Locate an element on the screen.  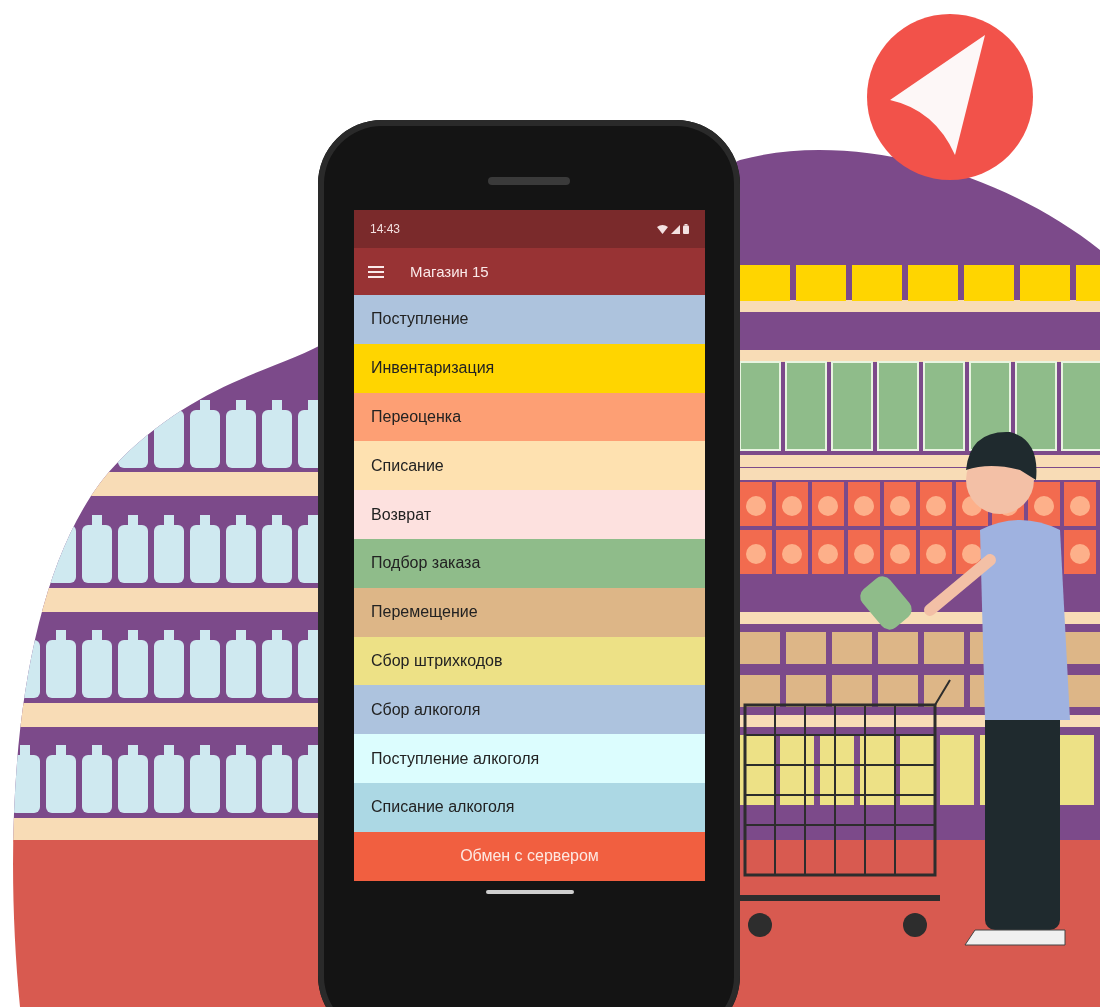
menu-item: Поступление is located at coordinates (529, 319).